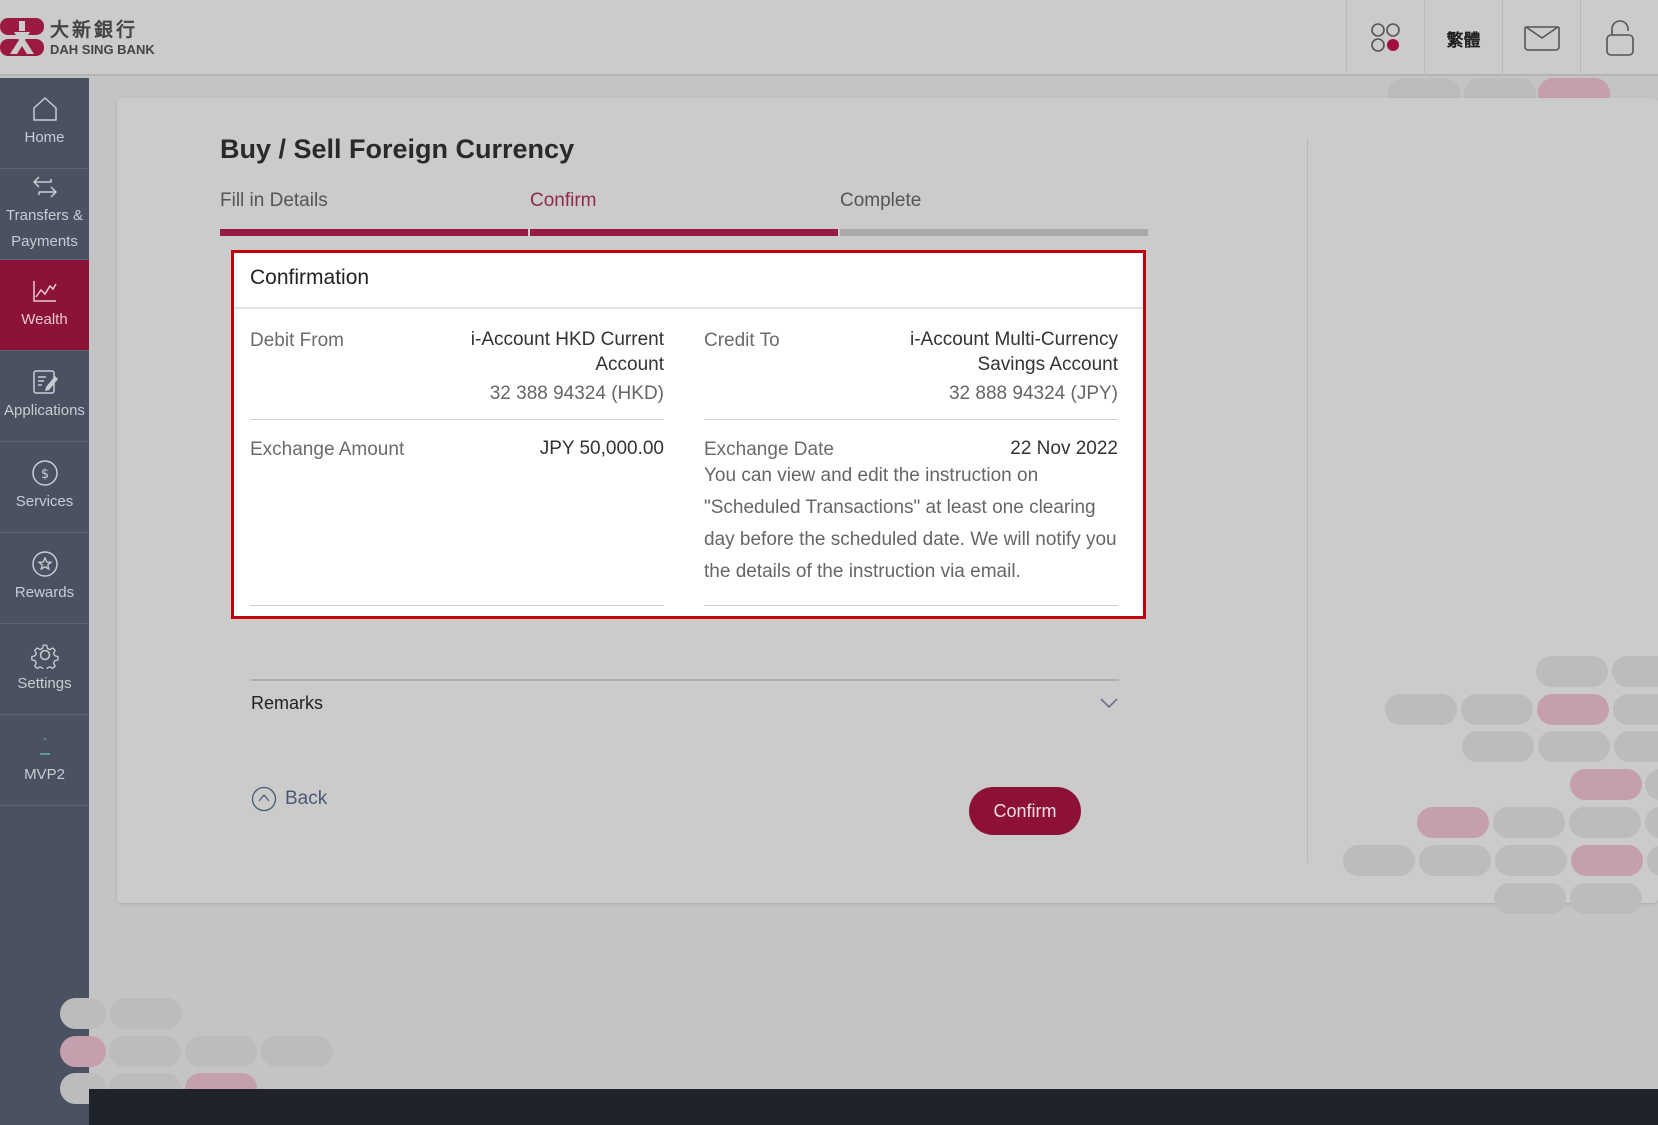 The image size is (1658, 1125). I want to click on sidebar-item-services: $ Services, so click(44, 487).